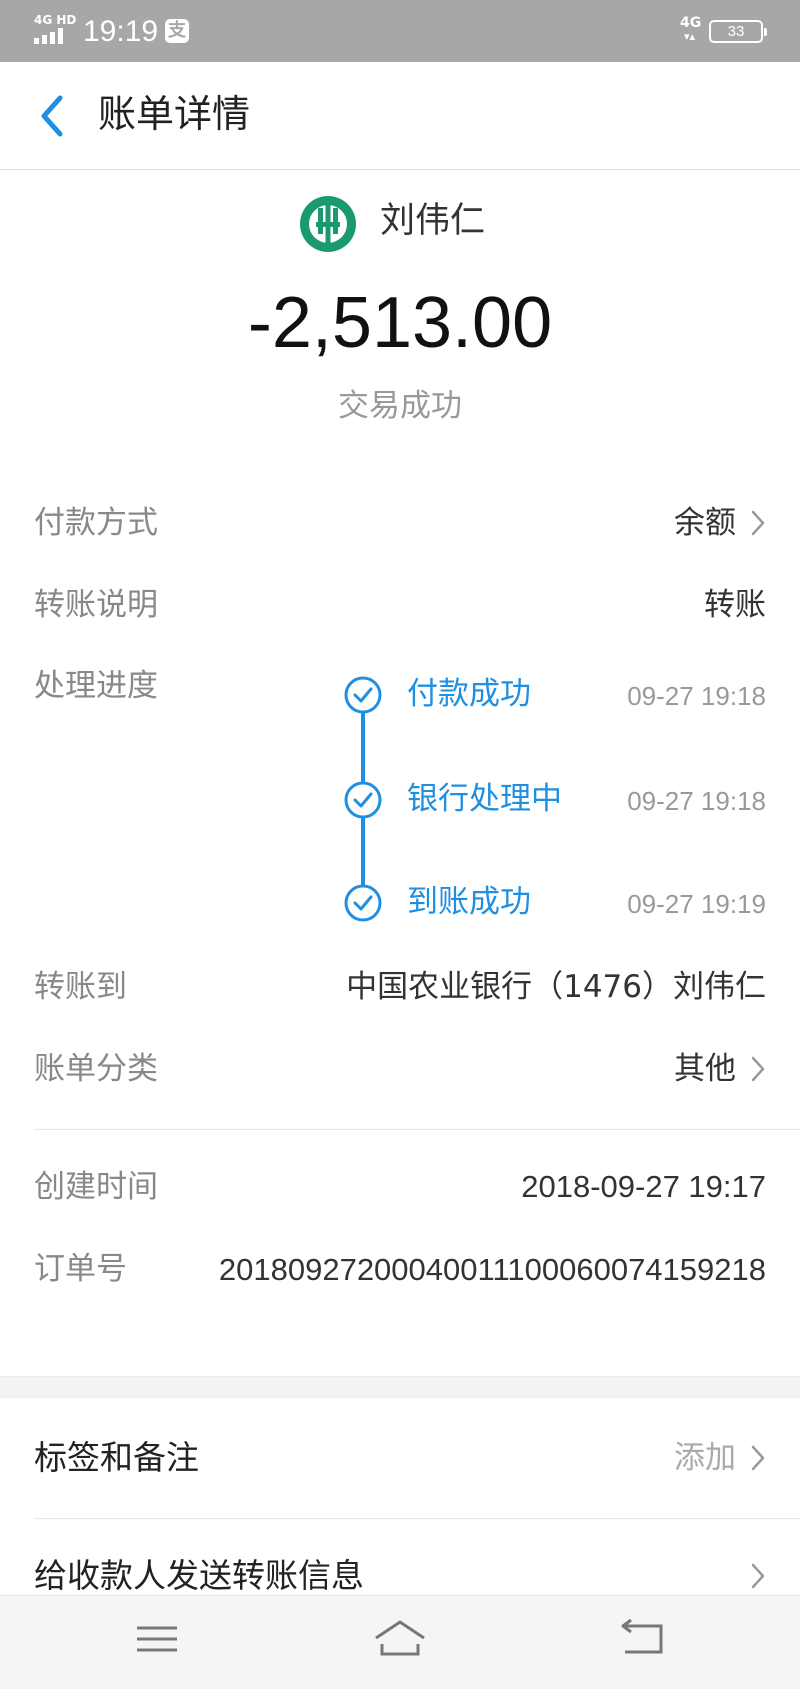  I want to click on created-time-value: 2018-09-27 19:17, so click(643, 1186).